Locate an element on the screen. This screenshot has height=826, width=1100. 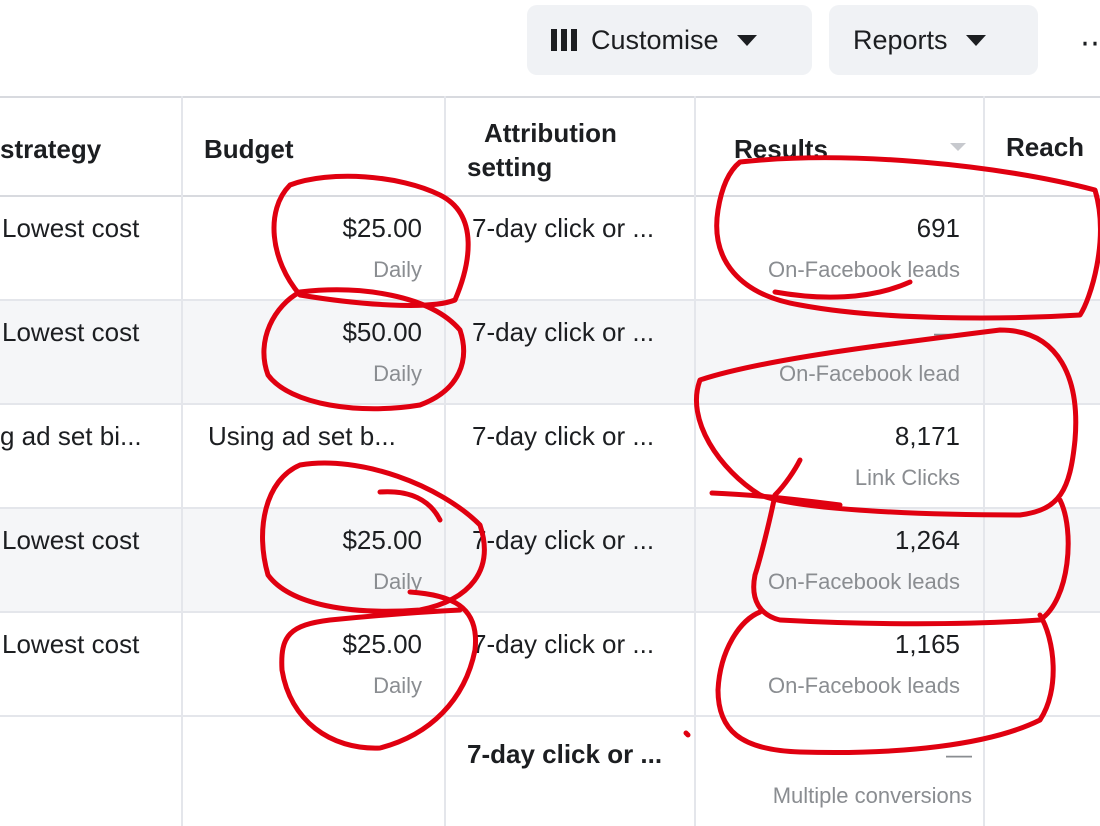
header-attribution-line2: setting is located at coordinates (509, 167).